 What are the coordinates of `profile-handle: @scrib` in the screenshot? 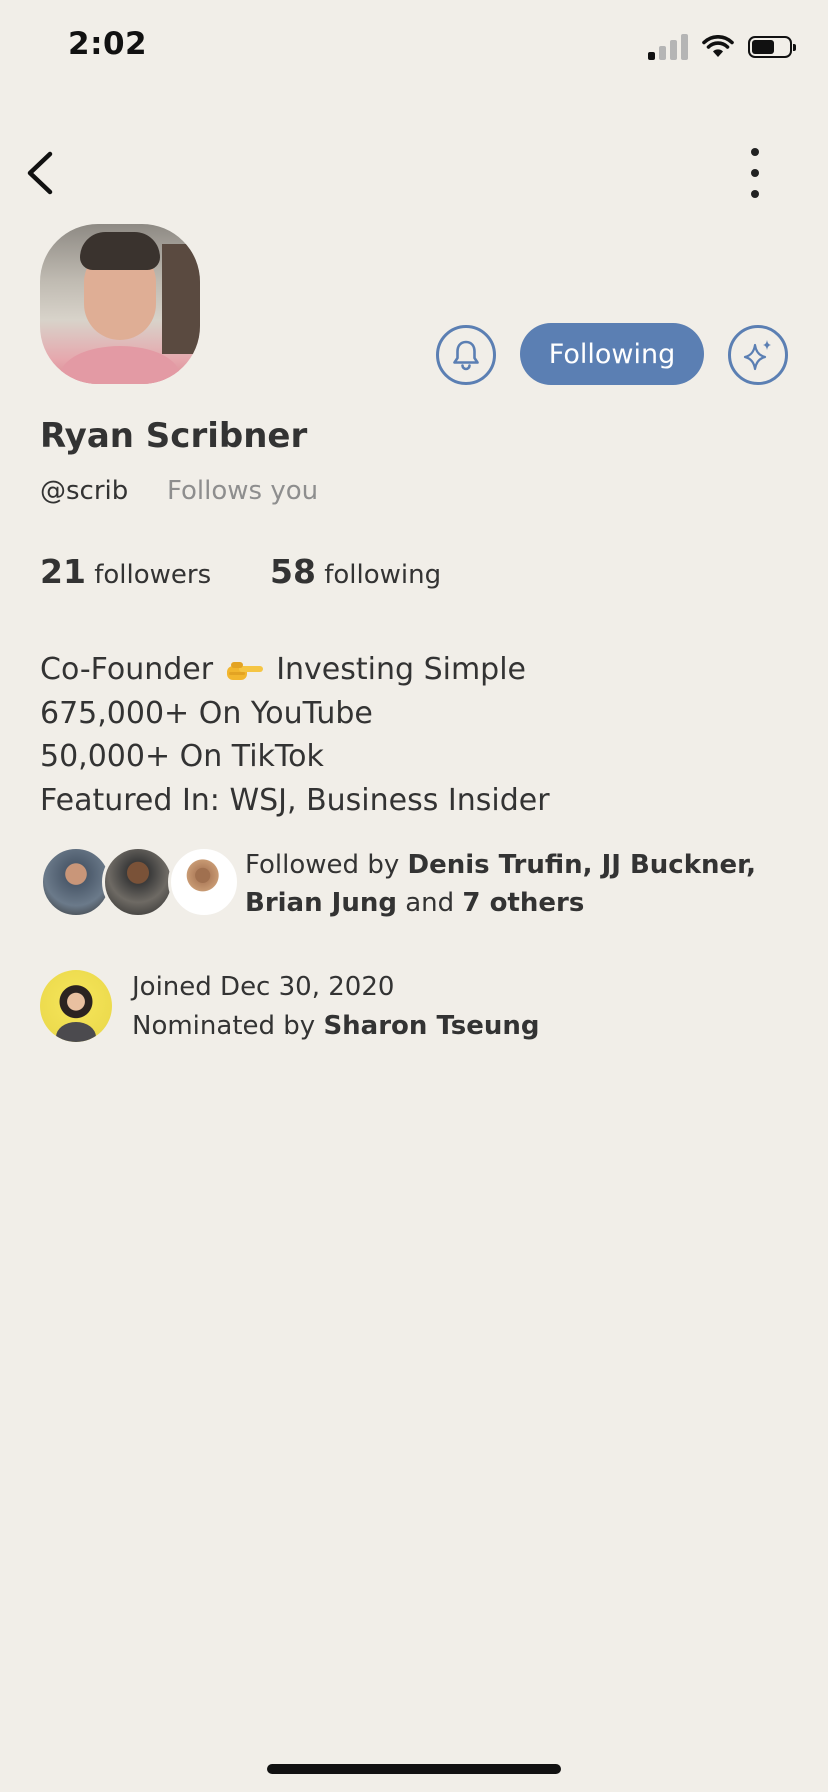 It's located at (84, 491).